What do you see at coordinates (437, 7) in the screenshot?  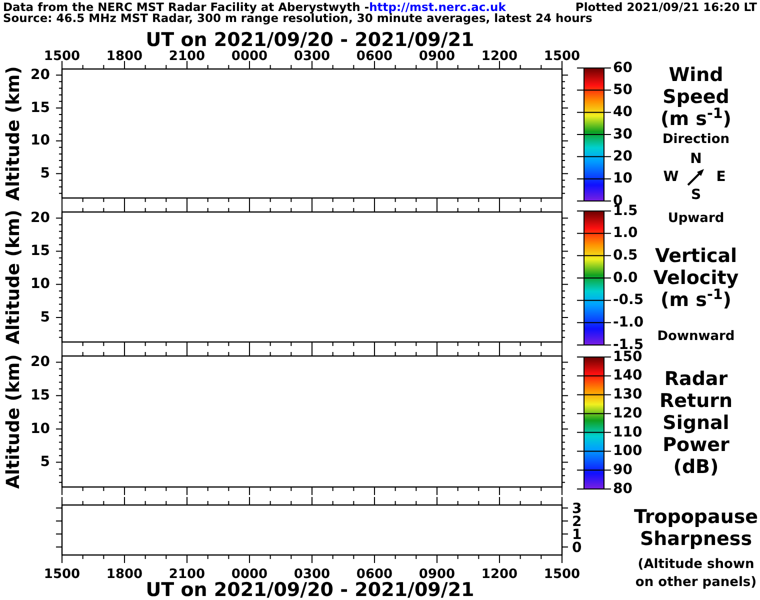 I see `website-link: http://mst.nerc.ac.uk` at bounding box center [437, 7].